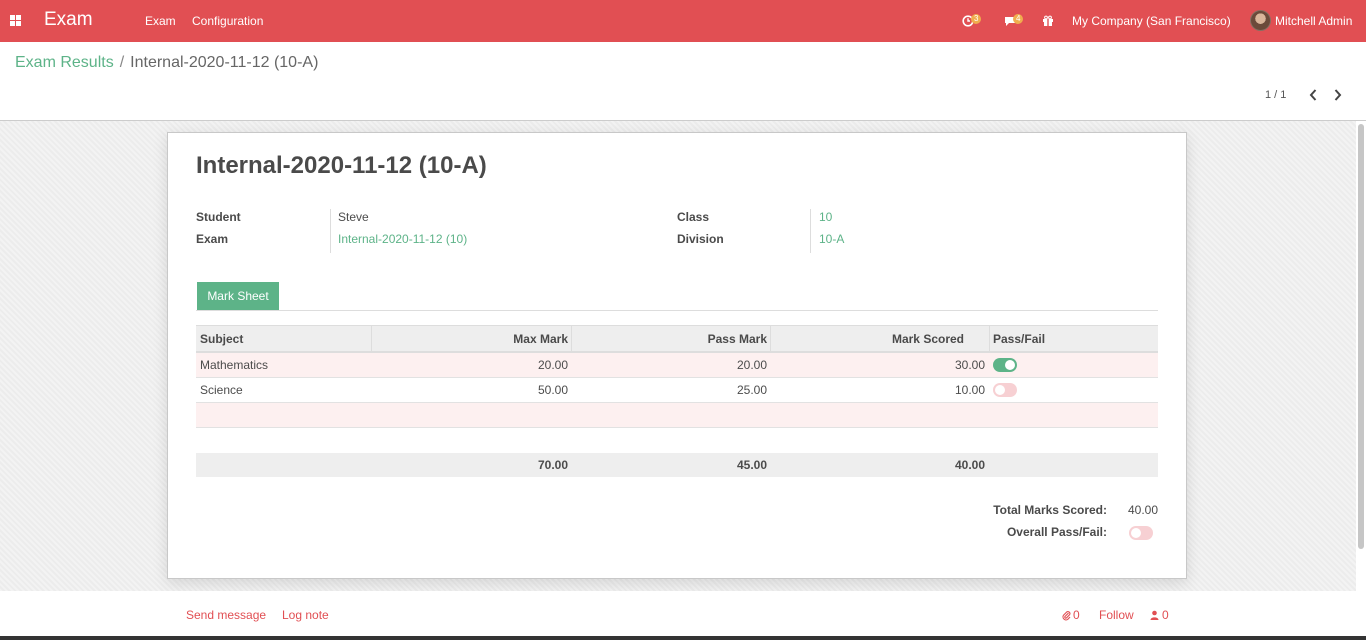 The width and height of the screenshot is (1366, 640). Describe the element at coordinates (402, 239) in the screenshot. I see `exam-link: Internal-2020-11-12 (10)` at that location.